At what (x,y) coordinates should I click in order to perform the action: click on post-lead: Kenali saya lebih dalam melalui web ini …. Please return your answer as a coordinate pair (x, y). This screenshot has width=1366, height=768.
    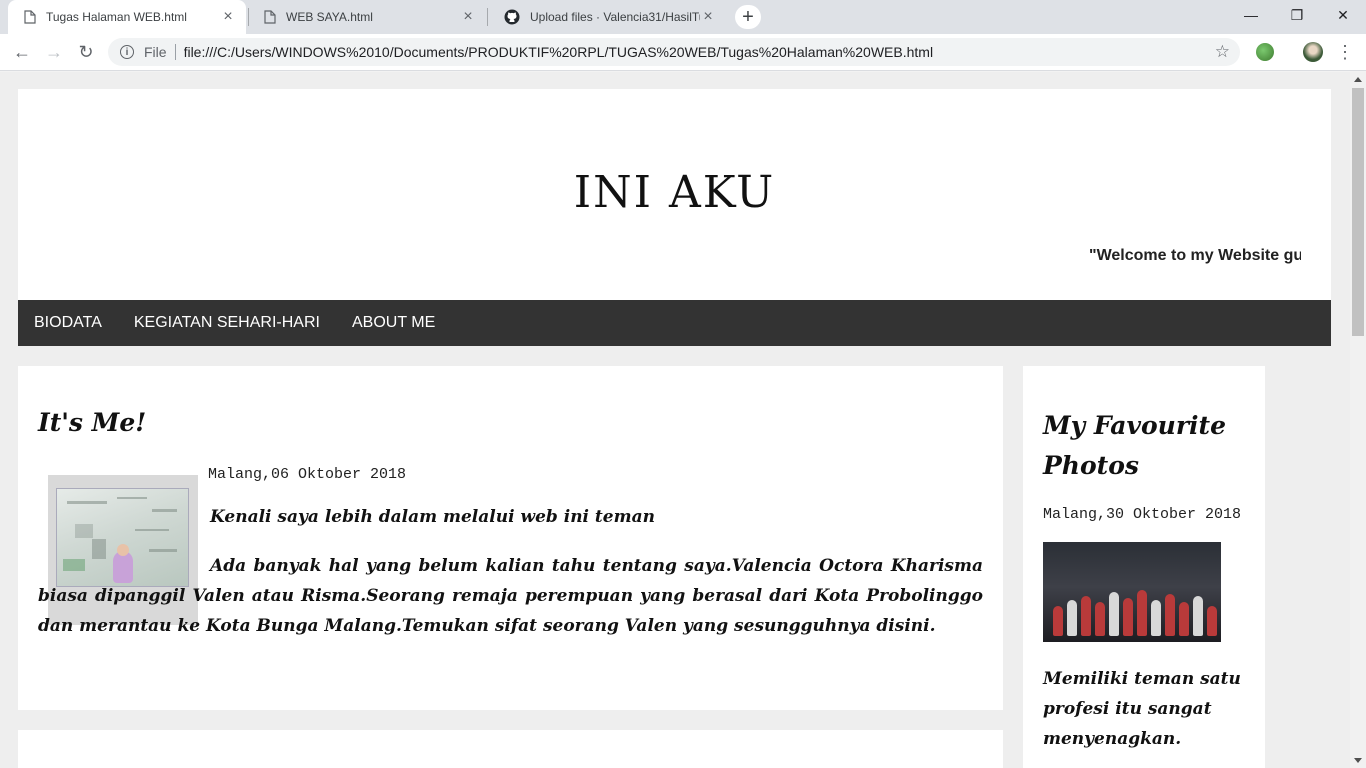
    Looking at the image, I should click on (432, 517).